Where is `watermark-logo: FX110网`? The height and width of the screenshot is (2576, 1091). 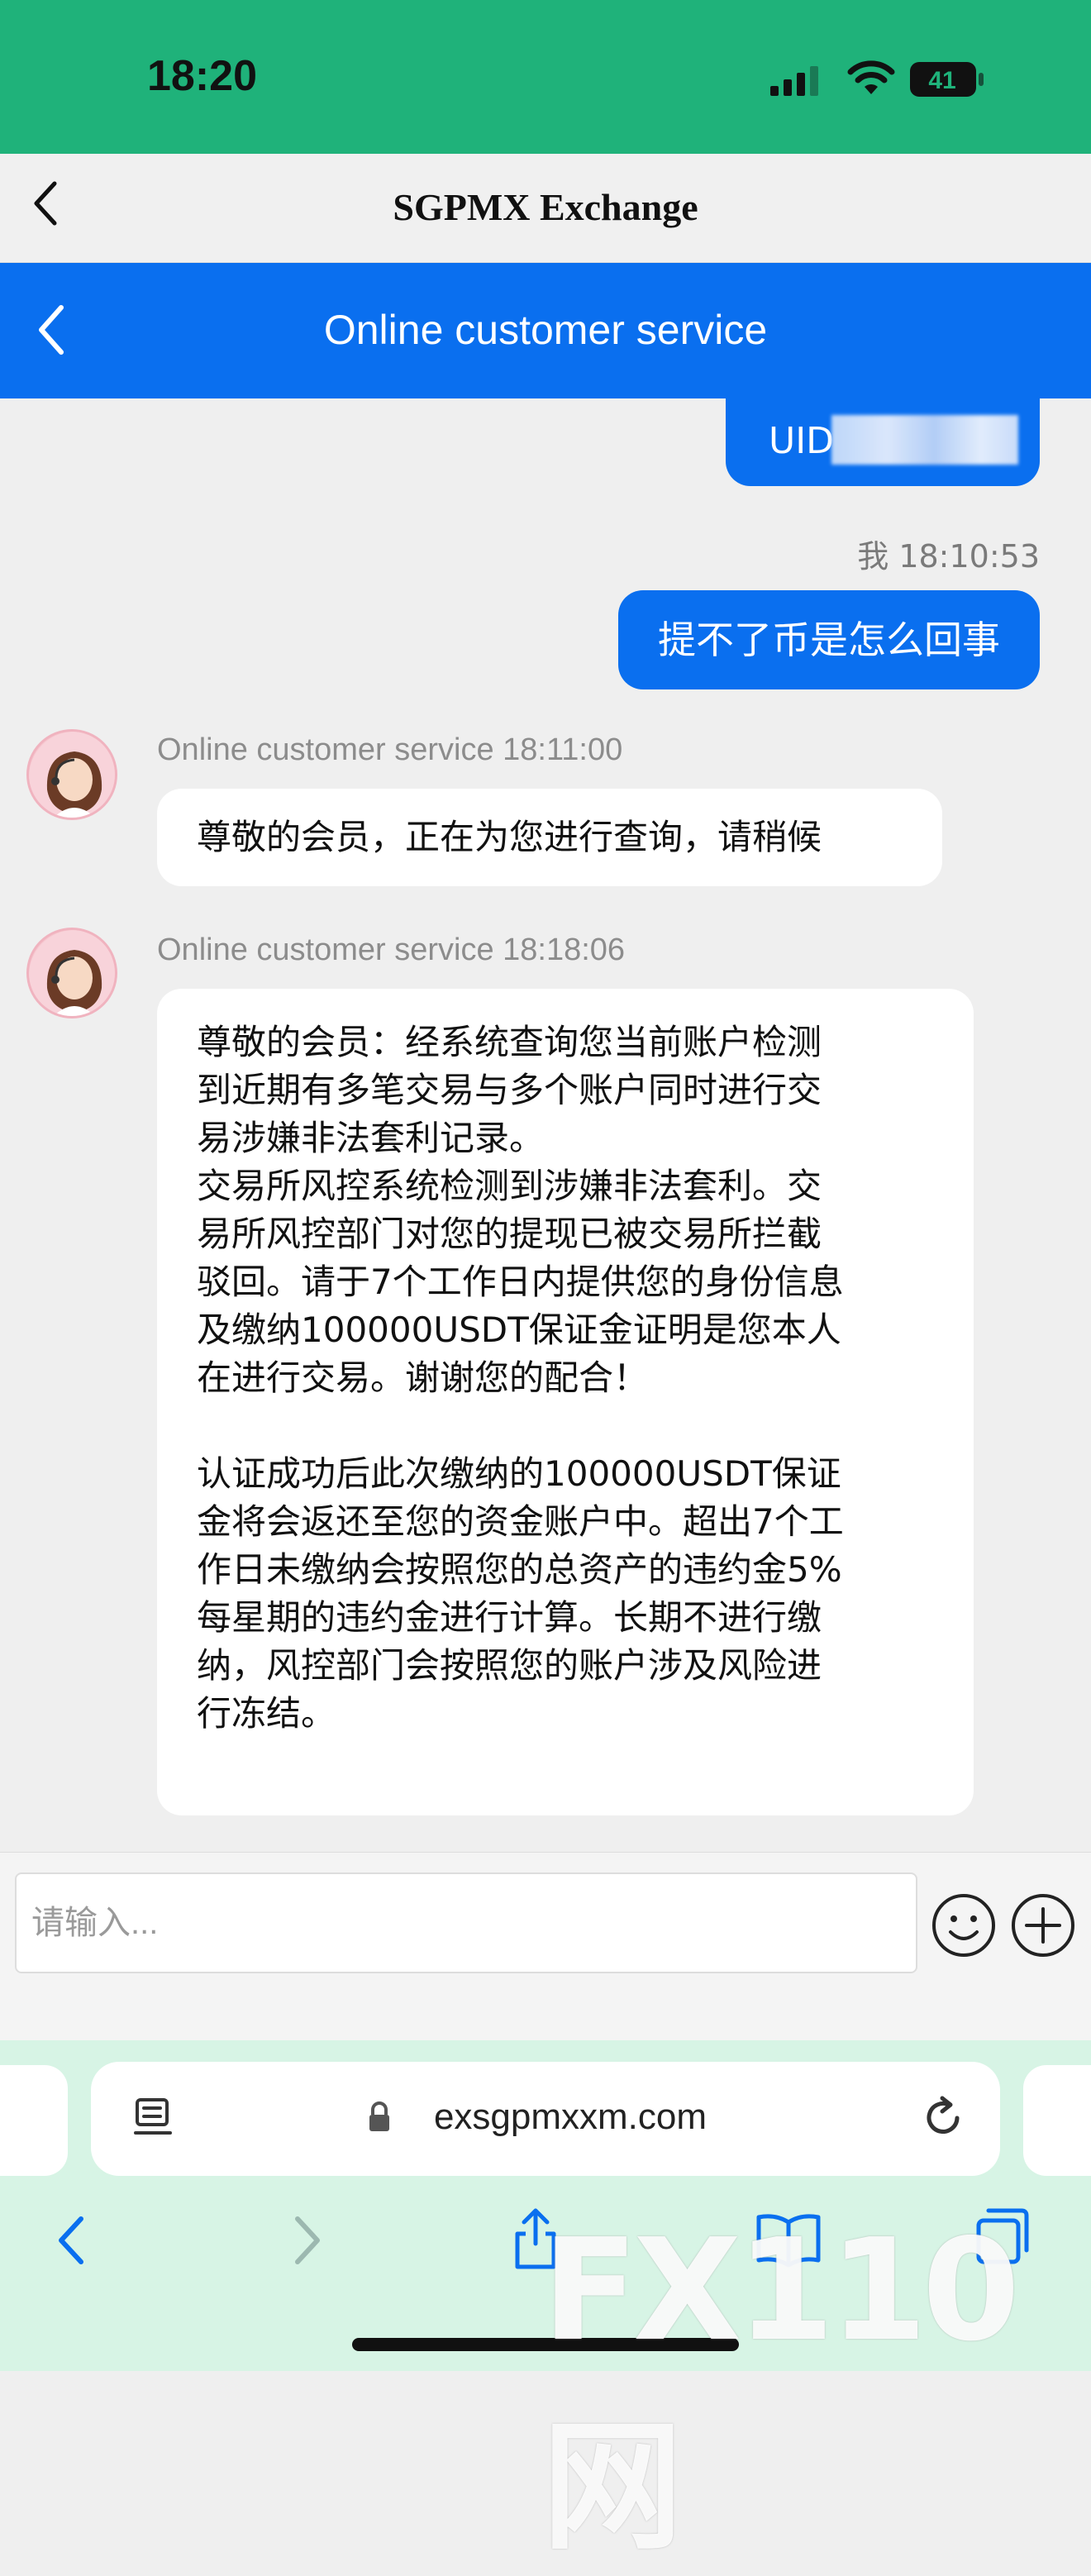 watermark-logo: FX110网 is located at coordinates (781, 2389).